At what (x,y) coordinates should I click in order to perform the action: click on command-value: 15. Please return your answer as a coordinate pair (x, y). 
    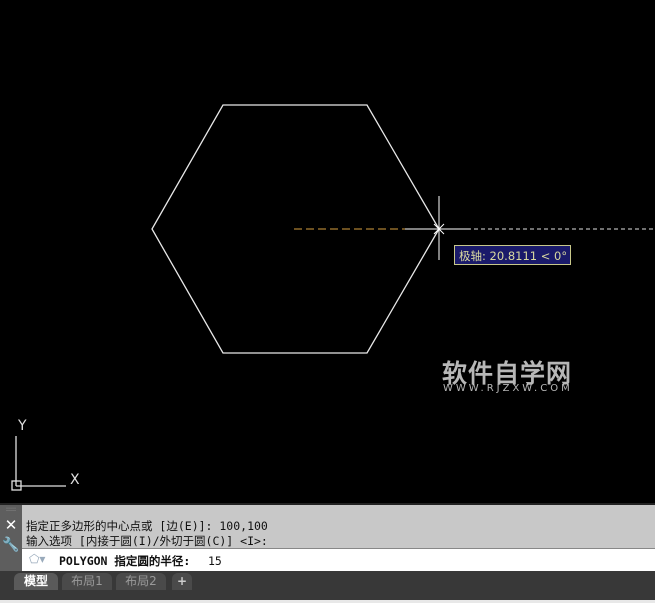
    Looking at the image, I should click on (215, 561).